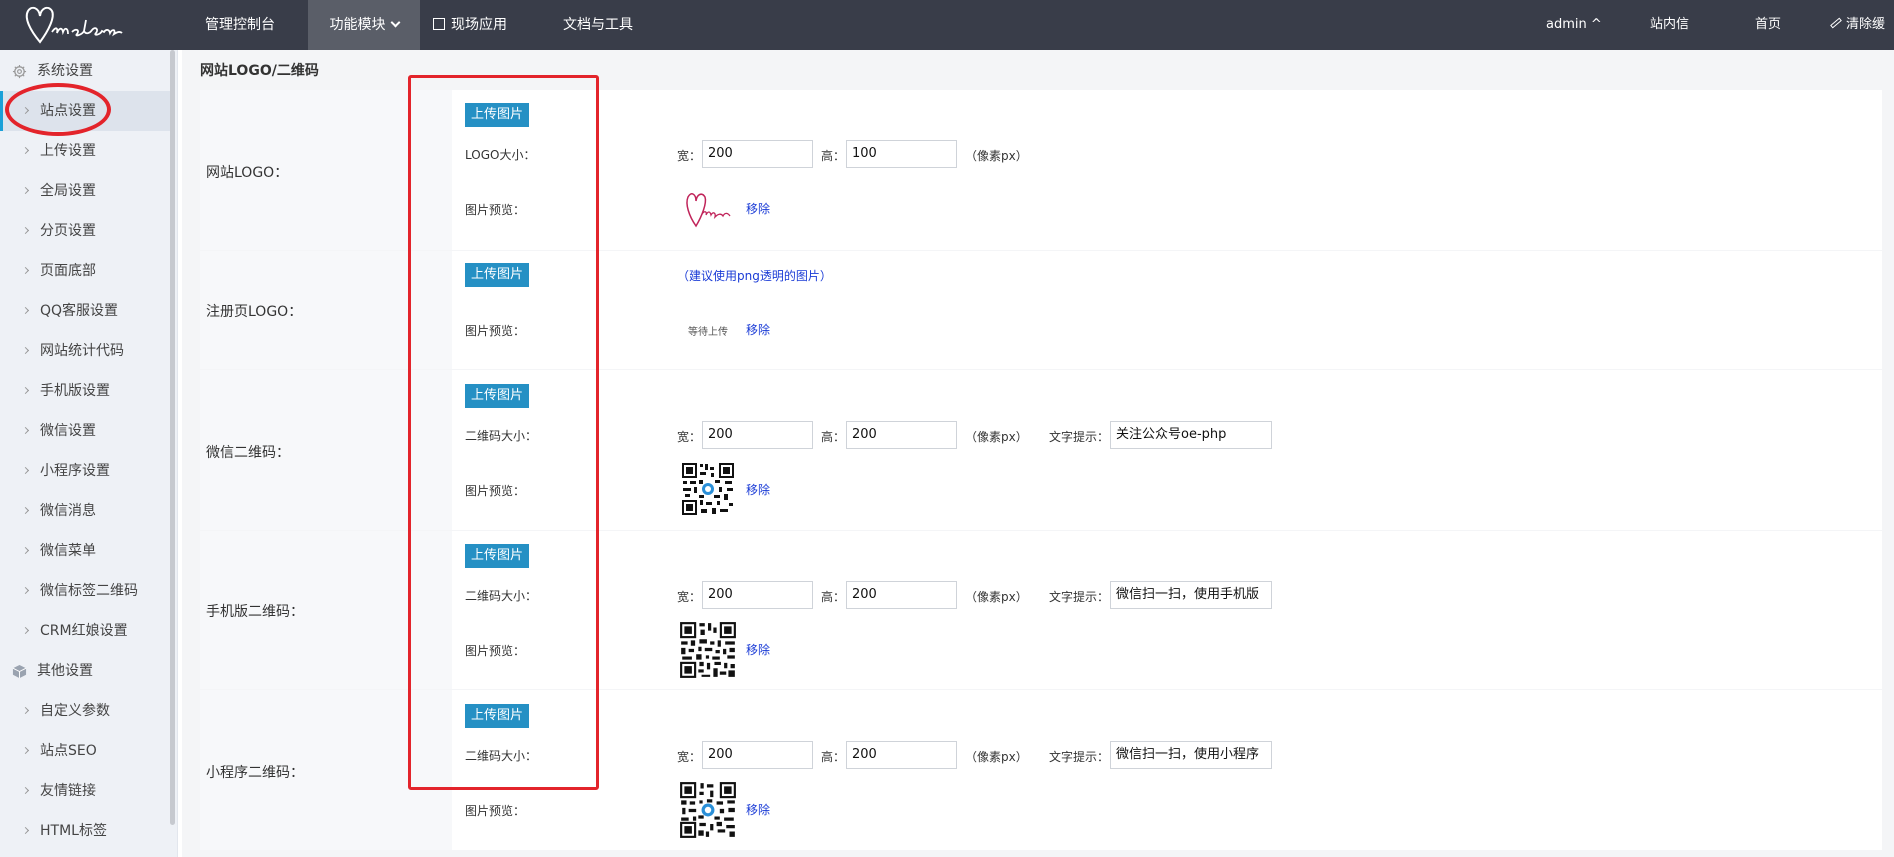 This screenshot has width=1894, height=857. I want to click on sidebar-item-wechat-tag-qrcode: 微信标签二维码, so click(85, 591).